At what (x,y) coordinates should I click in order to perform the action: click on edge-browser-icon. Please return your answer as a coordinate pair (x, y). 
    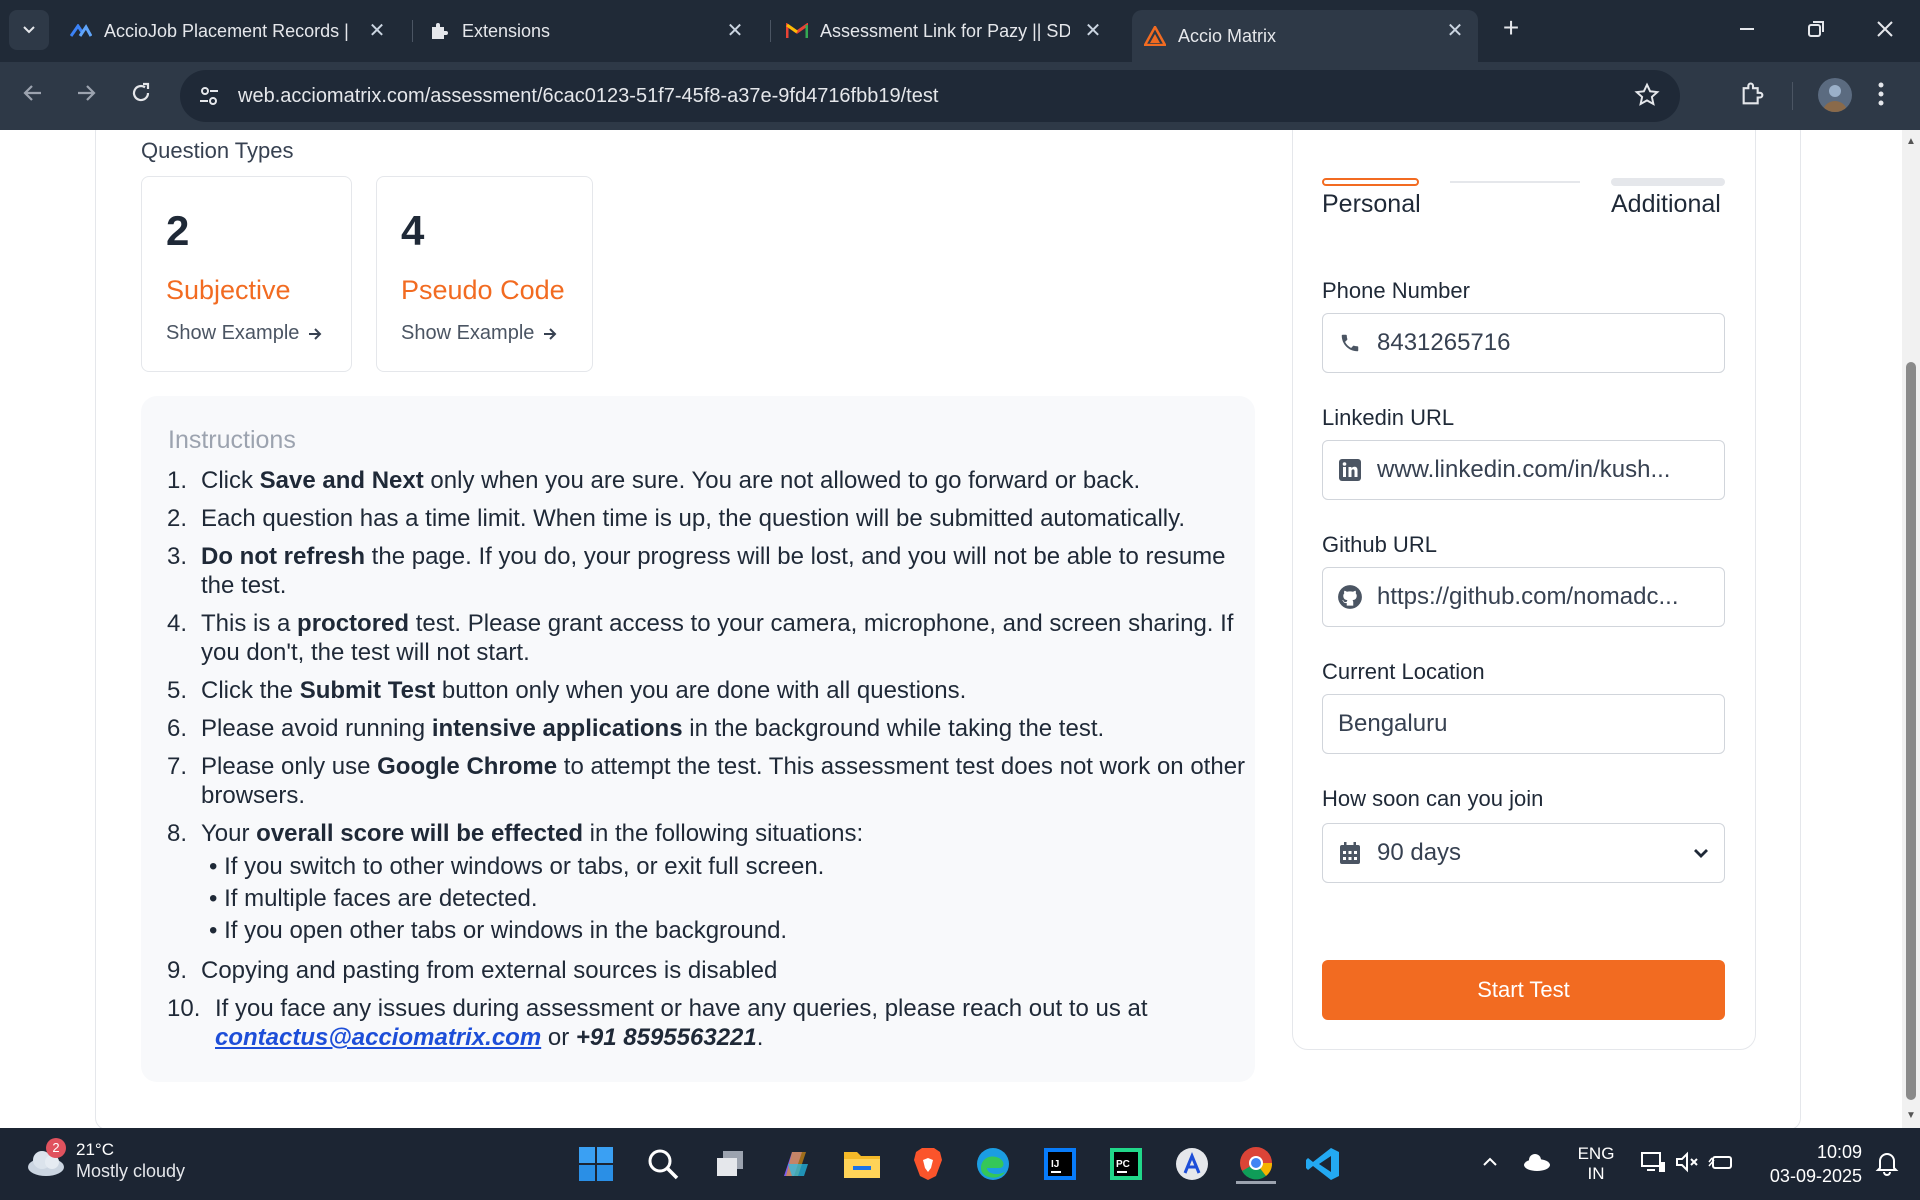
    Looking at the image, I should click on (993, 1164).